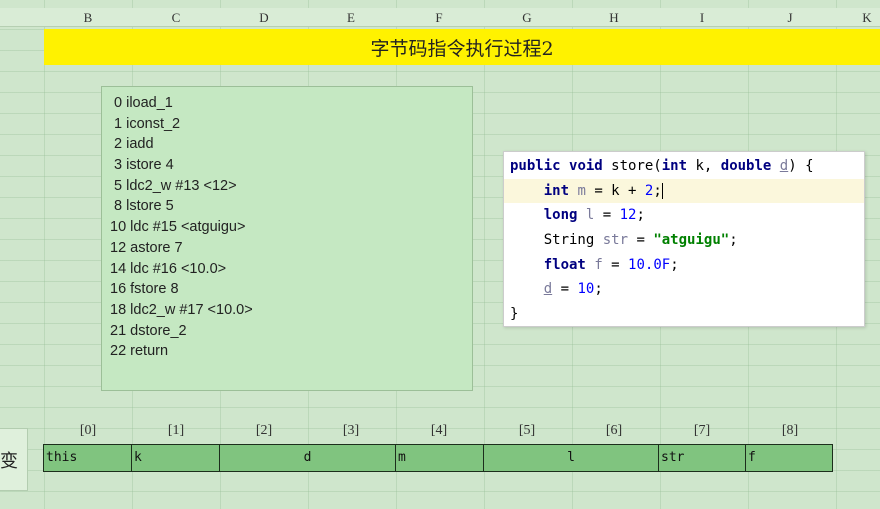  What do you see at coordinates (514, 314) in the screenshot?
I see `code-line-close: }` at bounding box center [514, 314].